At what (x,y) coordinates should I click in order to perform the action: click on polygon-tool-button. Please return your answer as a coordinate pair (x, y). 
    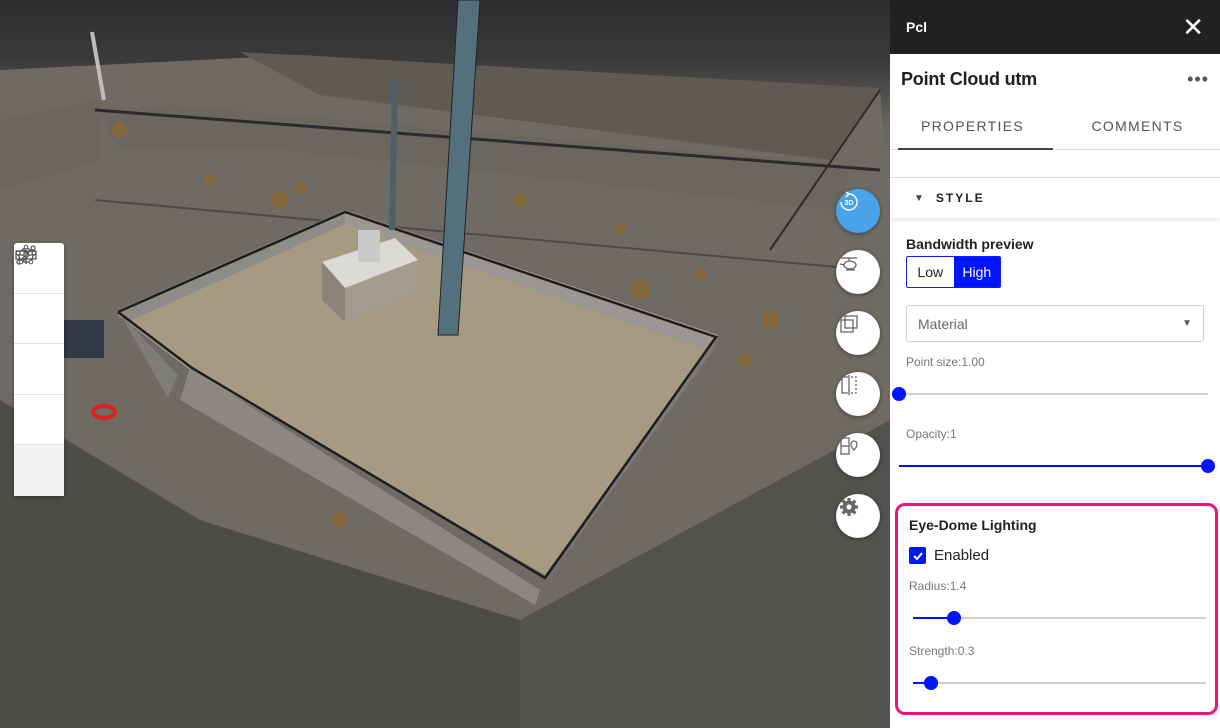
    Looking at the image, I should click on (39, 319).